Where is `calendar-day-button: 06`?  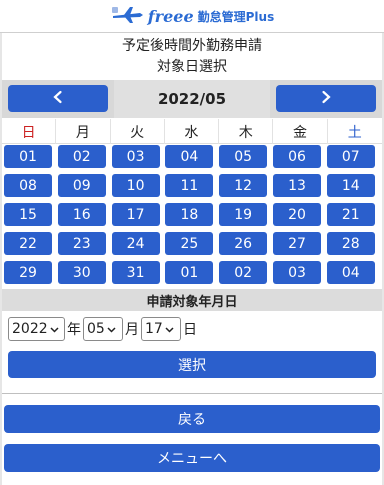 calendar-day-button: 06 is located at coordinates (297, 156).